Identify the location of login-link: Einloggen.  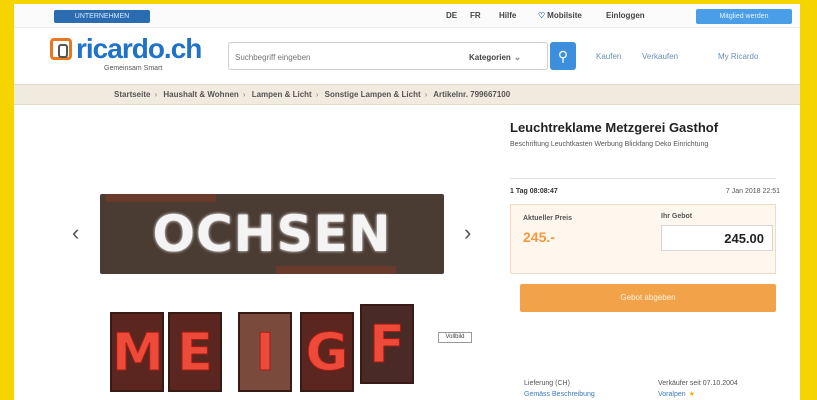
(625, 16).